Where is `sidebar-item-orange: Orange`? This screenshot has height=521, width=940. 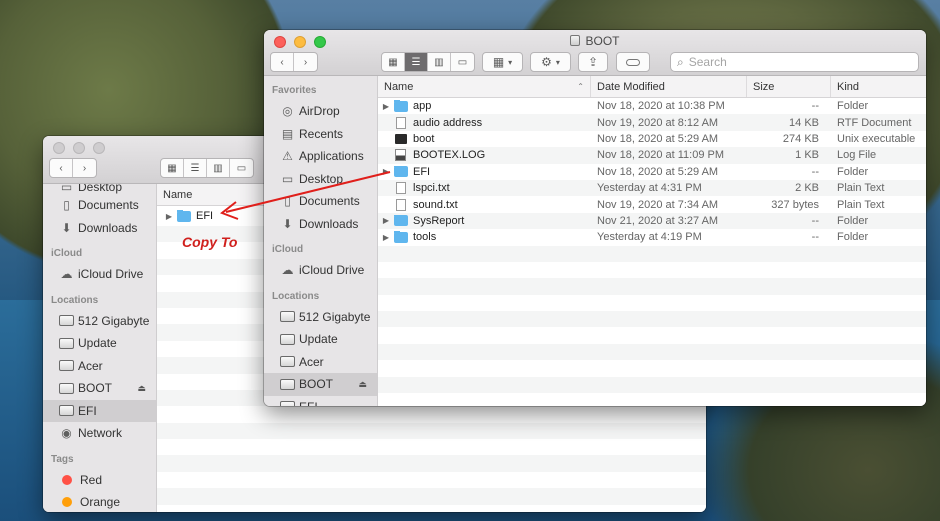 sidebar-item-orange: Orange is located at coordinates (99, 501).